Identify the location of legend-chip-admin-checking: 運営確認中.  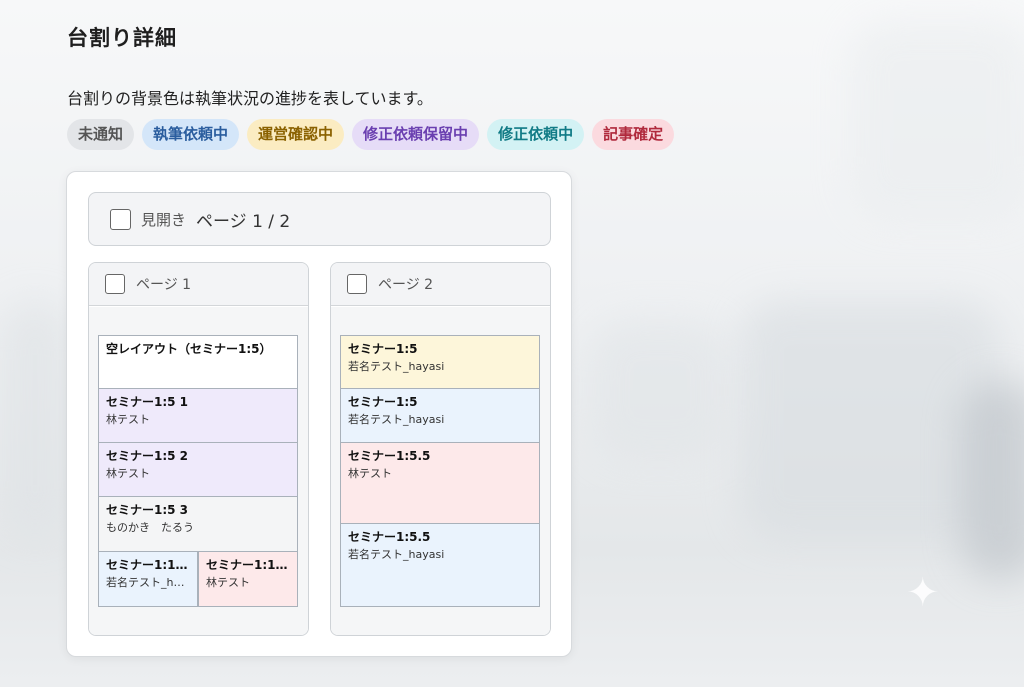
(296, 134).